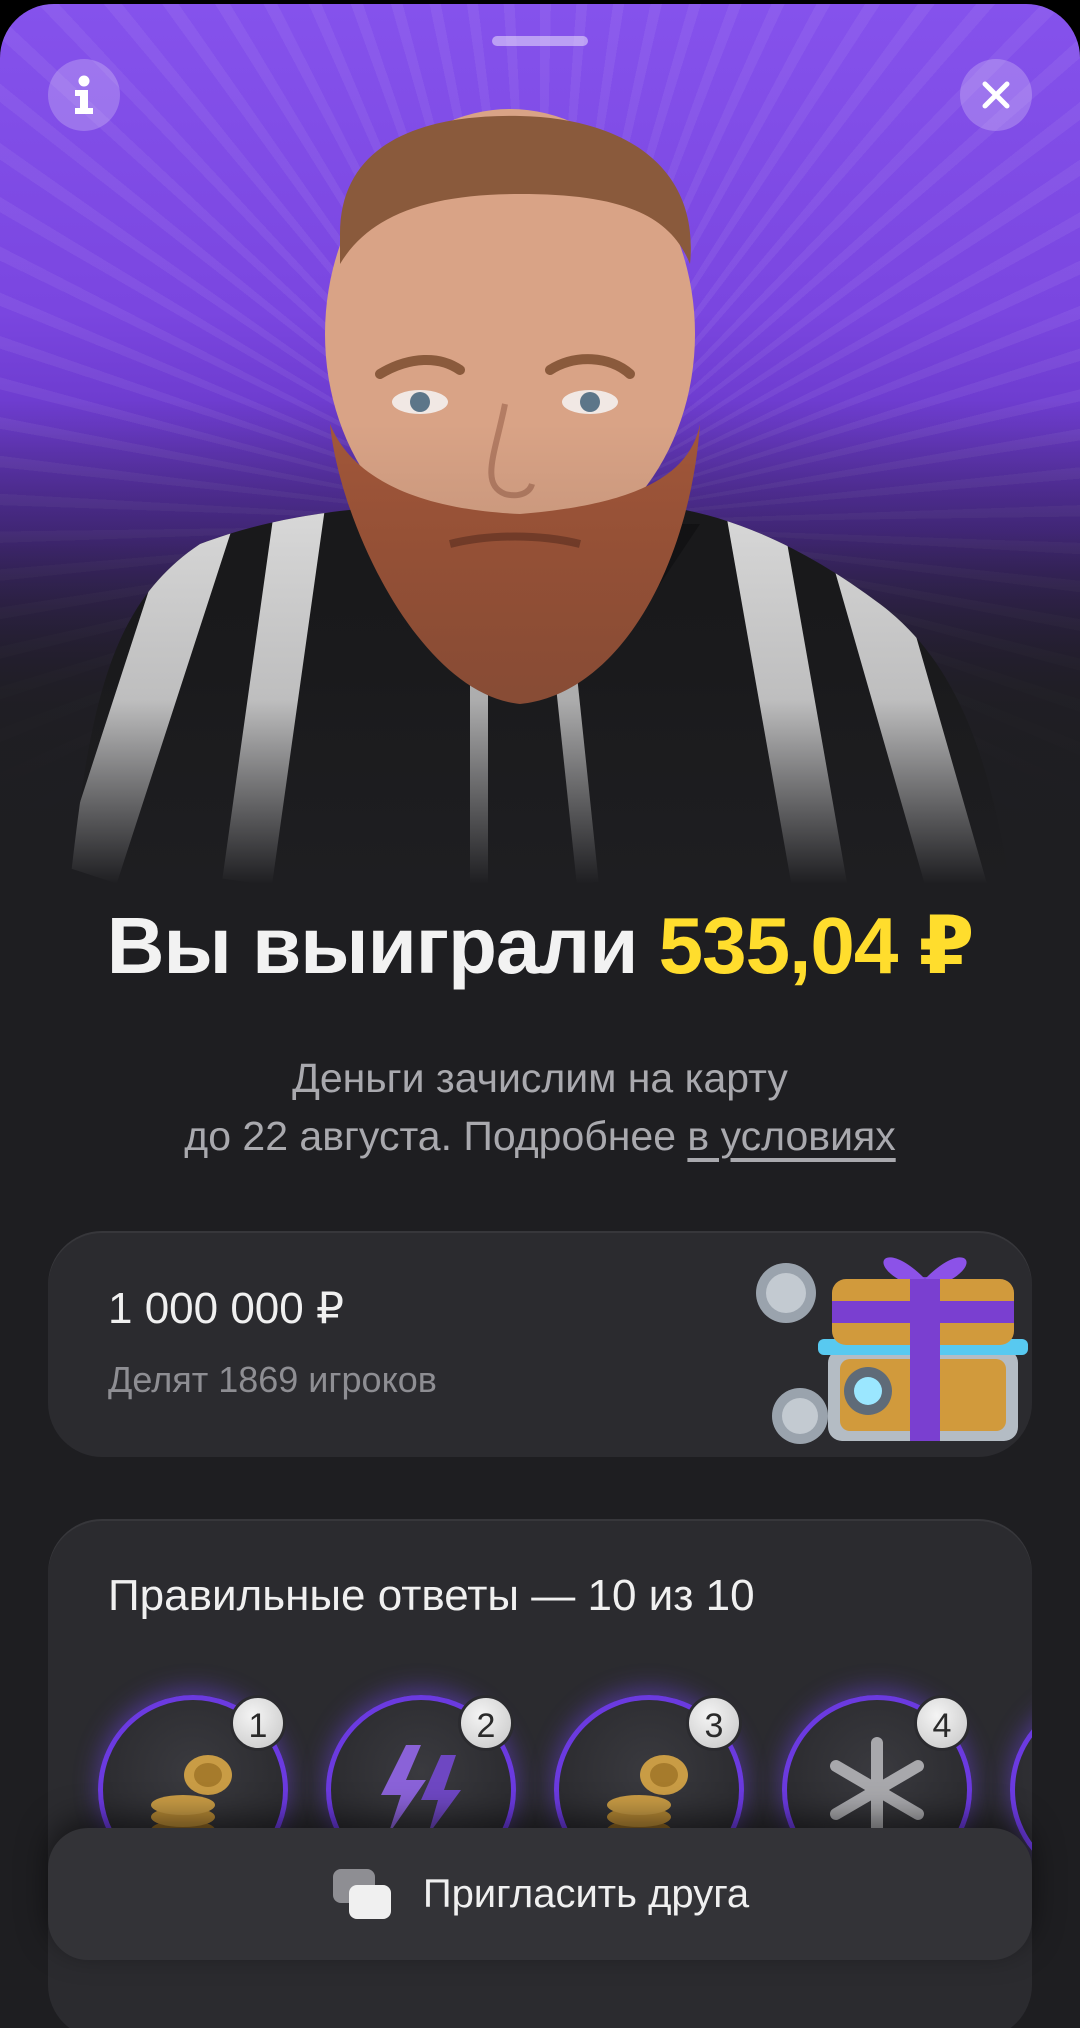 This screenshot has height=2028, width=1080. What do you see at coordinates (431, 1595) in the screenshot?
I see `correct-answers-title: Правильные ответы — 10 из 10` at bounding box center [431, 1595].